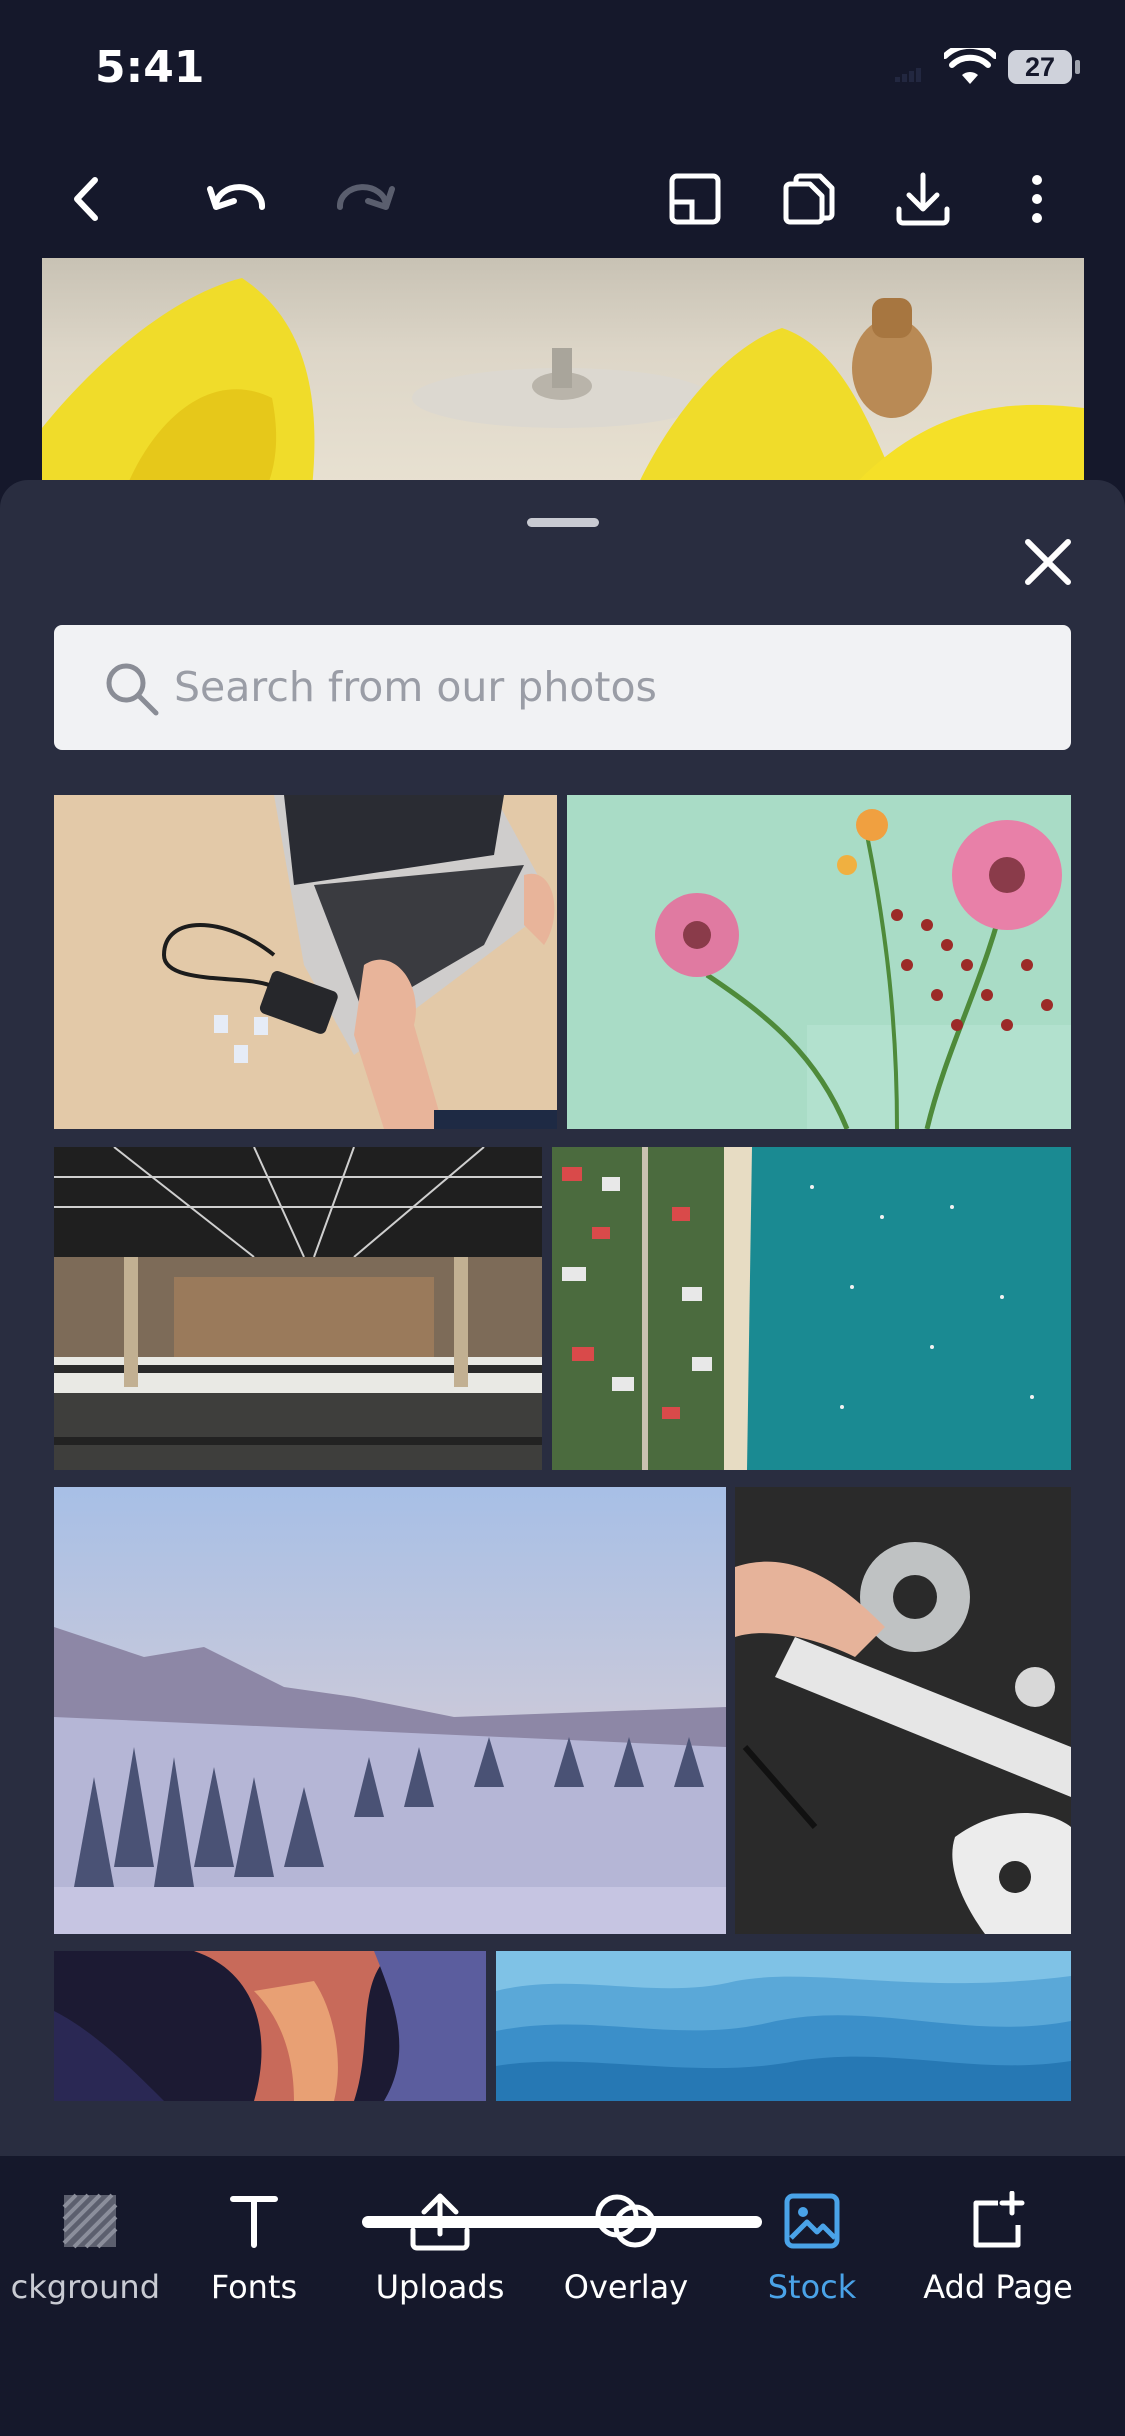 Image resolution: width=1125 pixels, height=2436 pixels. I want to click on editor-toolbar, so click(562, 199).